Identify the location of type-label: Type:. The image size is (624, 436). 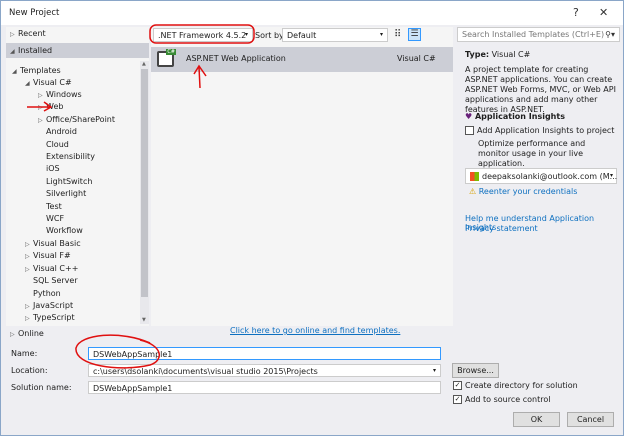
(477, 54).